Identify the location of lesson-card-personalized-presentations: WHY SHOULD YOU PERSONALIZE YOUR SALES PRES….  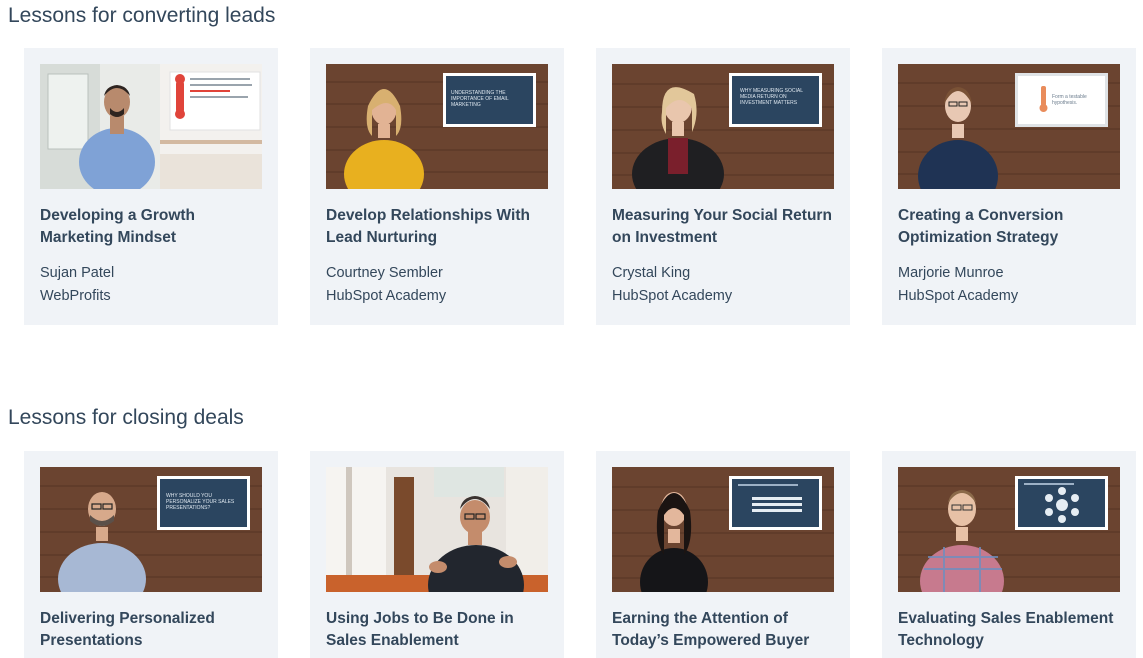
(151, 554).